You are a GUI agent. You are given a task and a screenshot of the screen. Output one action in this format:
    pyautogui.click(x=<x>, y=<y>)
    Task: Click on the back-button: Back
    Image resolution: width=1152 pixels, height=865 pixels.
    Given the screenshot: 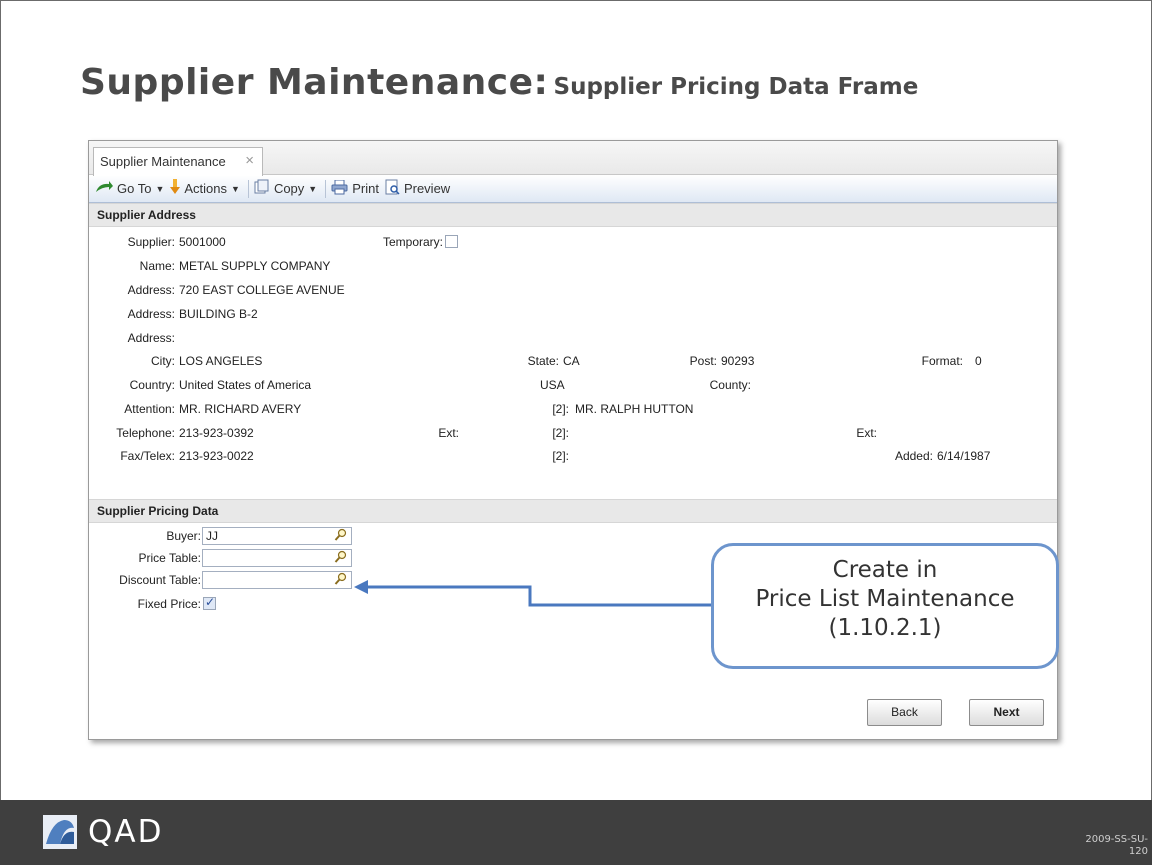 What is the action you would take?
    pyautogui.click(x=904, y=712)
    